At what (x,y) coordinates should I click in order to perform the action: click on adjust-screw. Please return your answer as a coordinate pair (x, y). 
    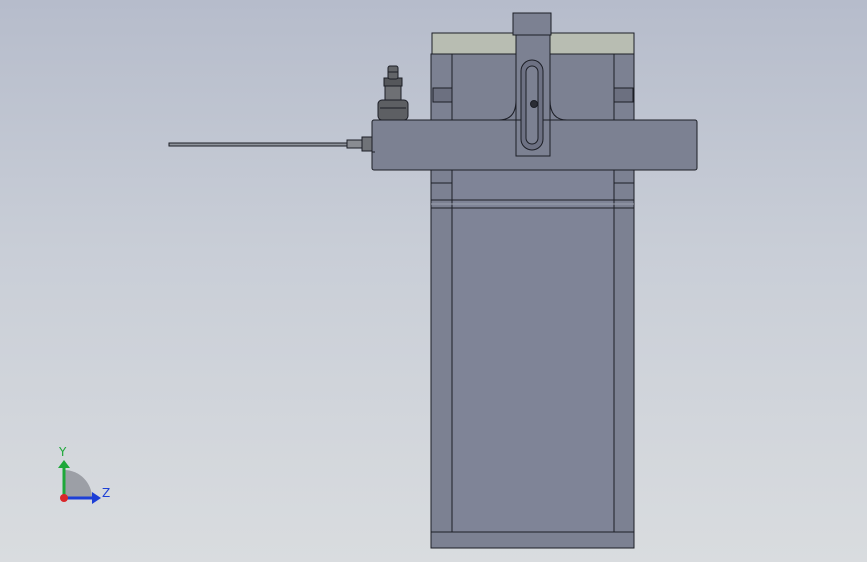
    Looking at the image, I should click on (534, 104).